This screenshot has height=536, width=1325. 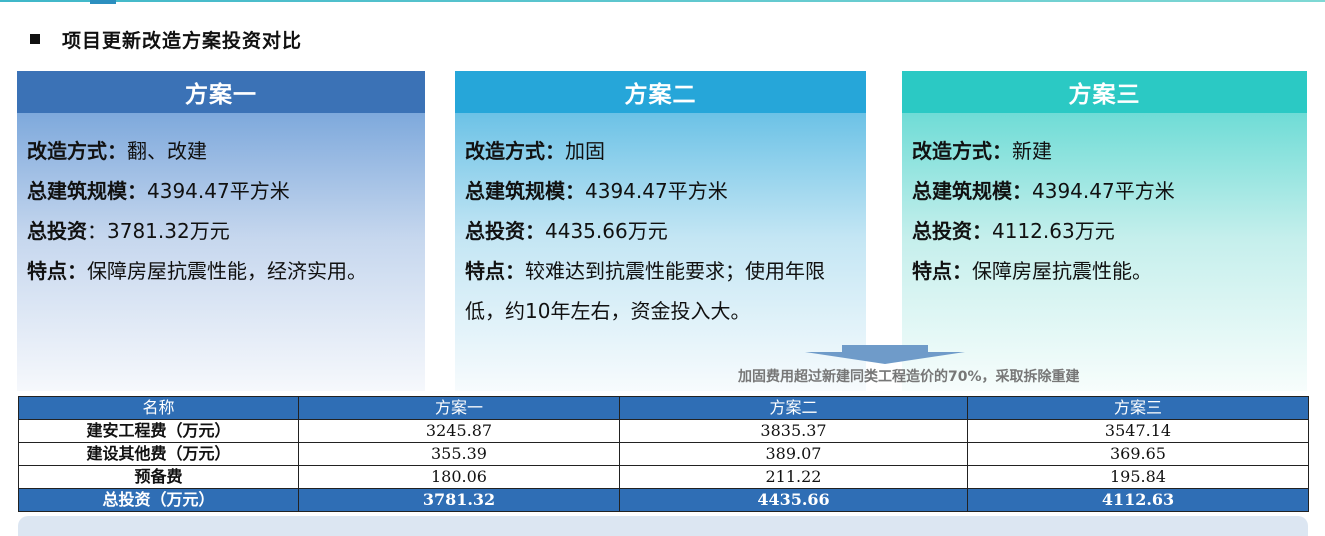 What do you see at coordinates (793, 454) in the screenshot?
I see `row-value: 389.07` at bounding box center [793, 454].